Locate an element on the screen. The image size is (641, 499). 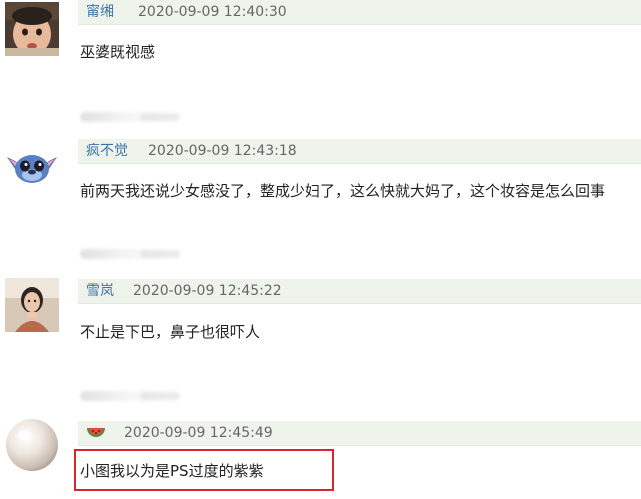
comment-timestamp: 2020-09-09 12:45:22 is located at coordinates (207, 291).